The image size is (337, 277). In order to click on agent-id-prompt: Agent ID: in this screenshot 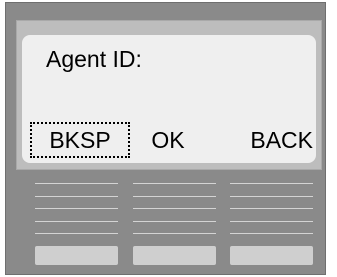, I will do `click(94, 59)`.